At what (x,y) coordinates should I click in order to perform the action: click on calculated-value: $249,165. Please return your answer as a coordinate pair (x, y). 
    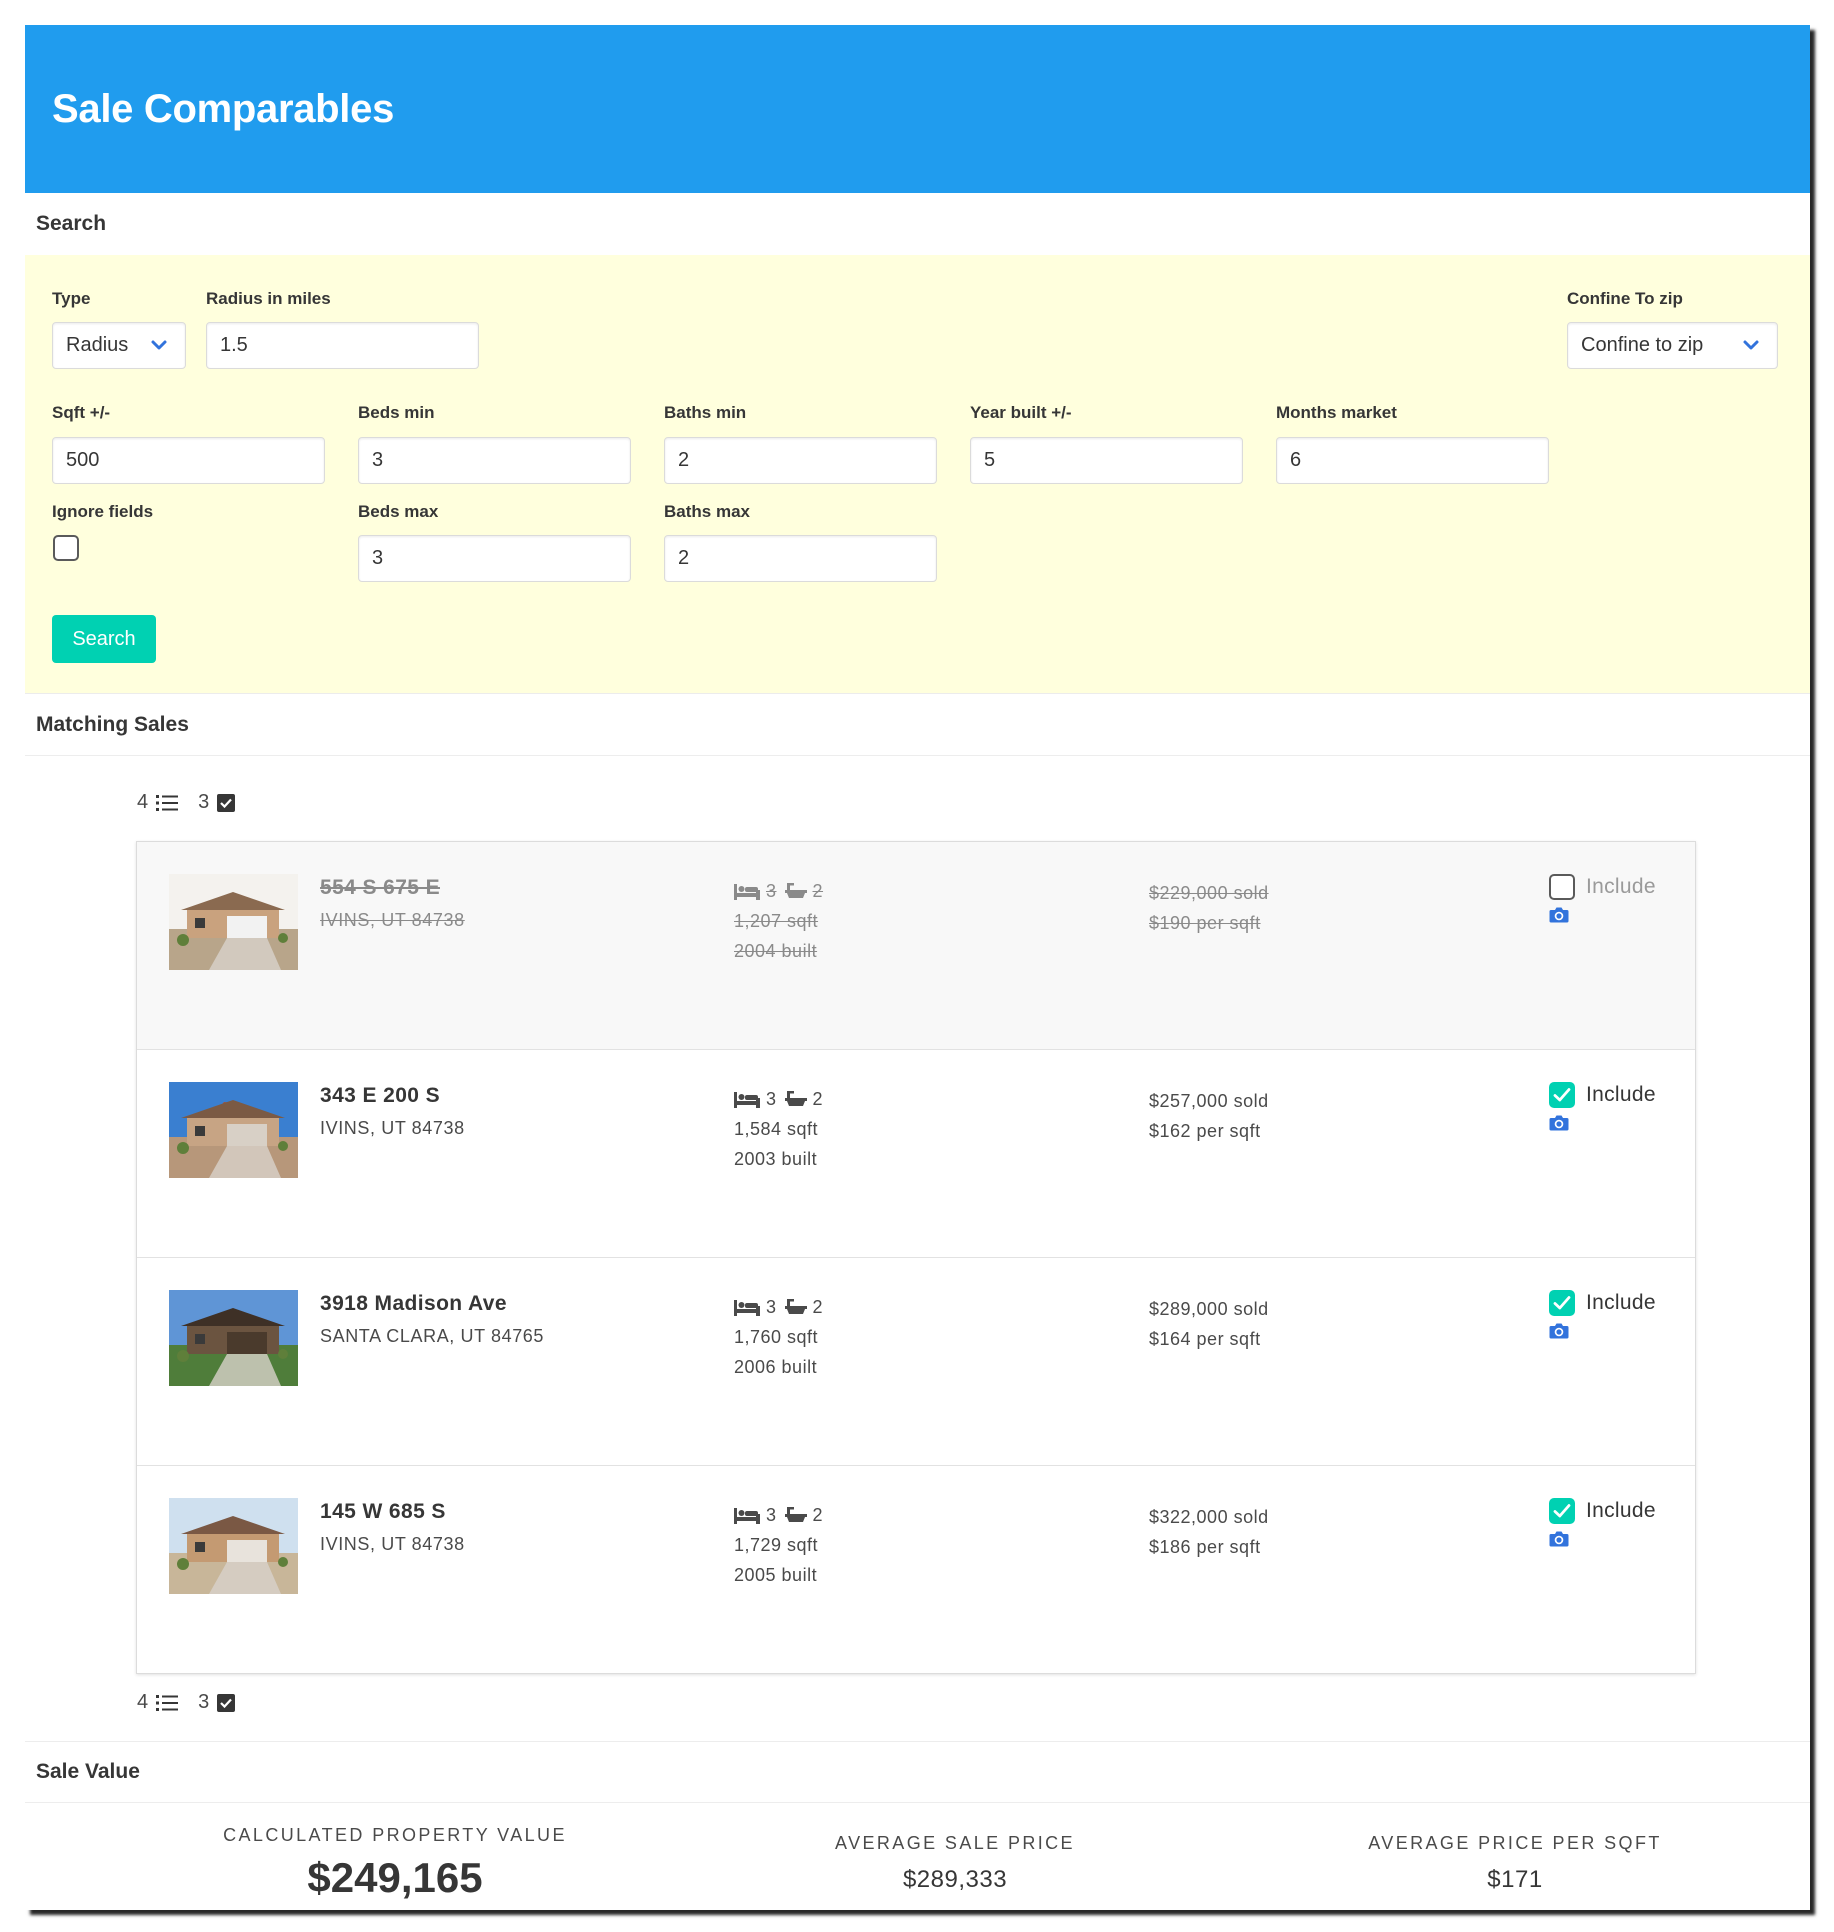
    Looking at the image, I should click on (395, 1877).